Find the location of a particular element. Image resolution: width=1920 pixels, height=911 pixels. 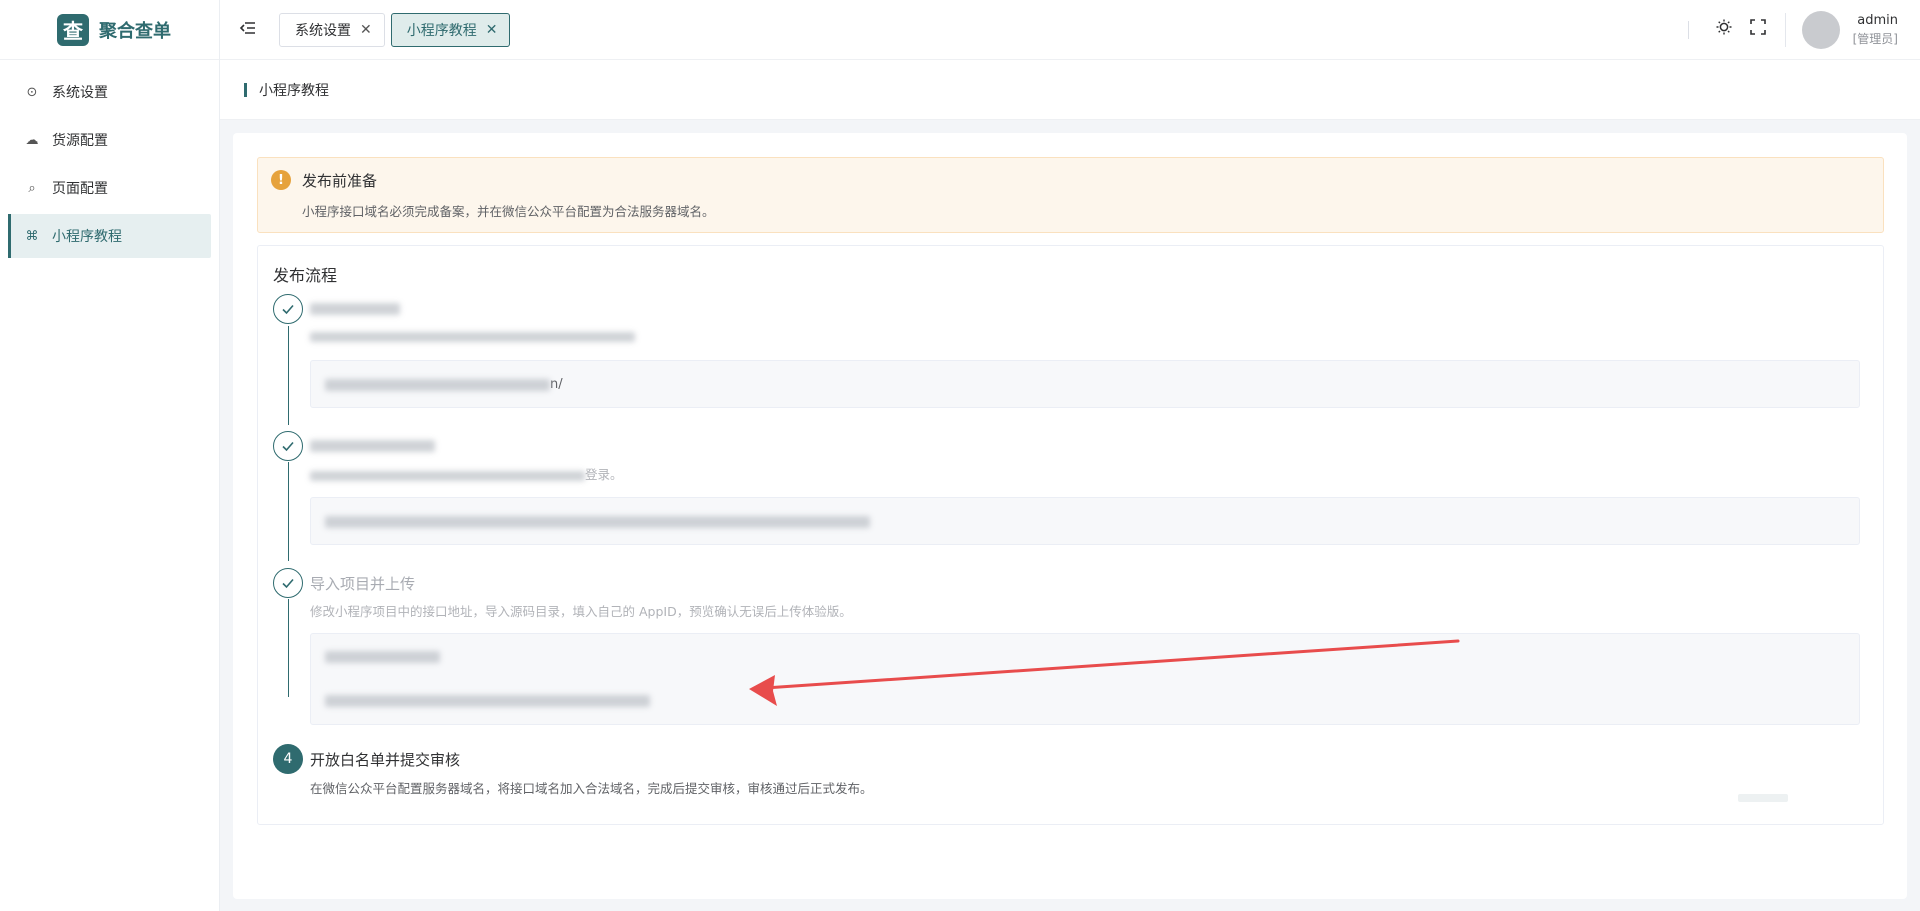

top-header: 系统设置 ✕ 小程序教程 ✕ admin [管理员] is located at coordinates (1070, 30).